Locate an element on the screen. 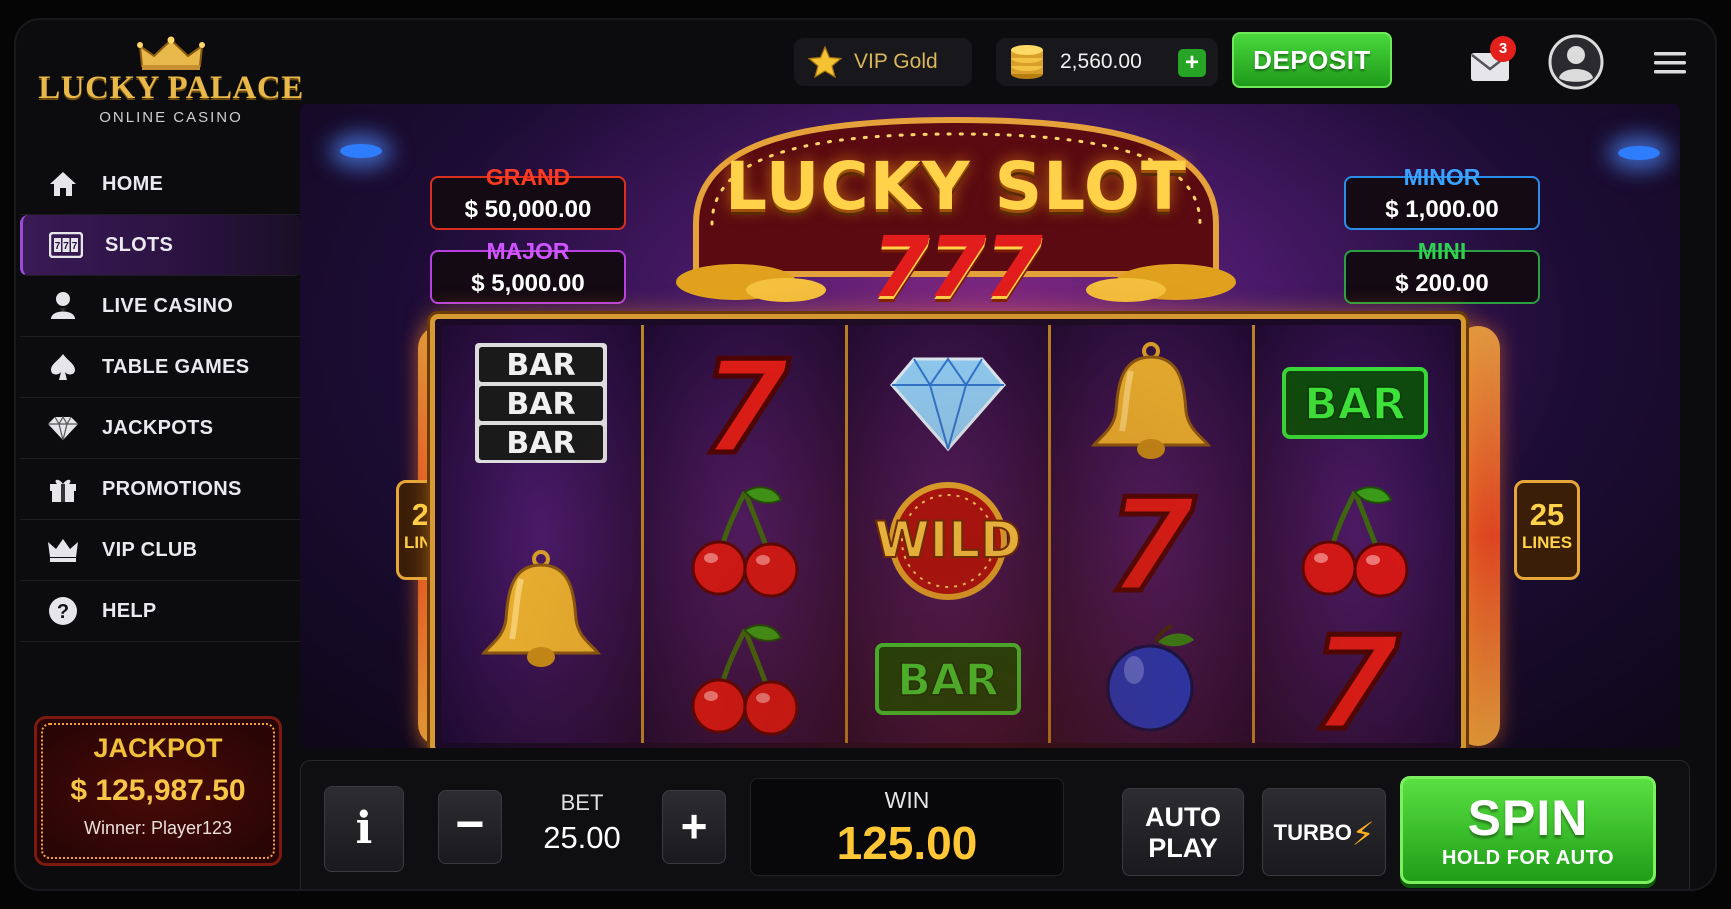  game-title: LUCKY SLOT is located at coordinates (955, 186).